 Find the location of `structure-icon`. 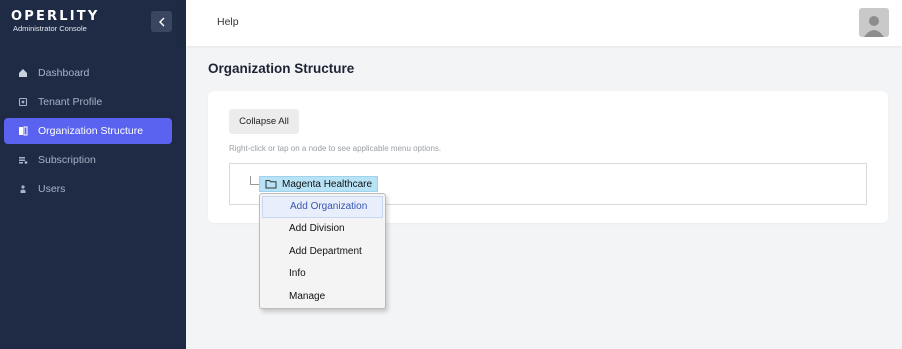

structure-icon is located at coordinates (23, 131).